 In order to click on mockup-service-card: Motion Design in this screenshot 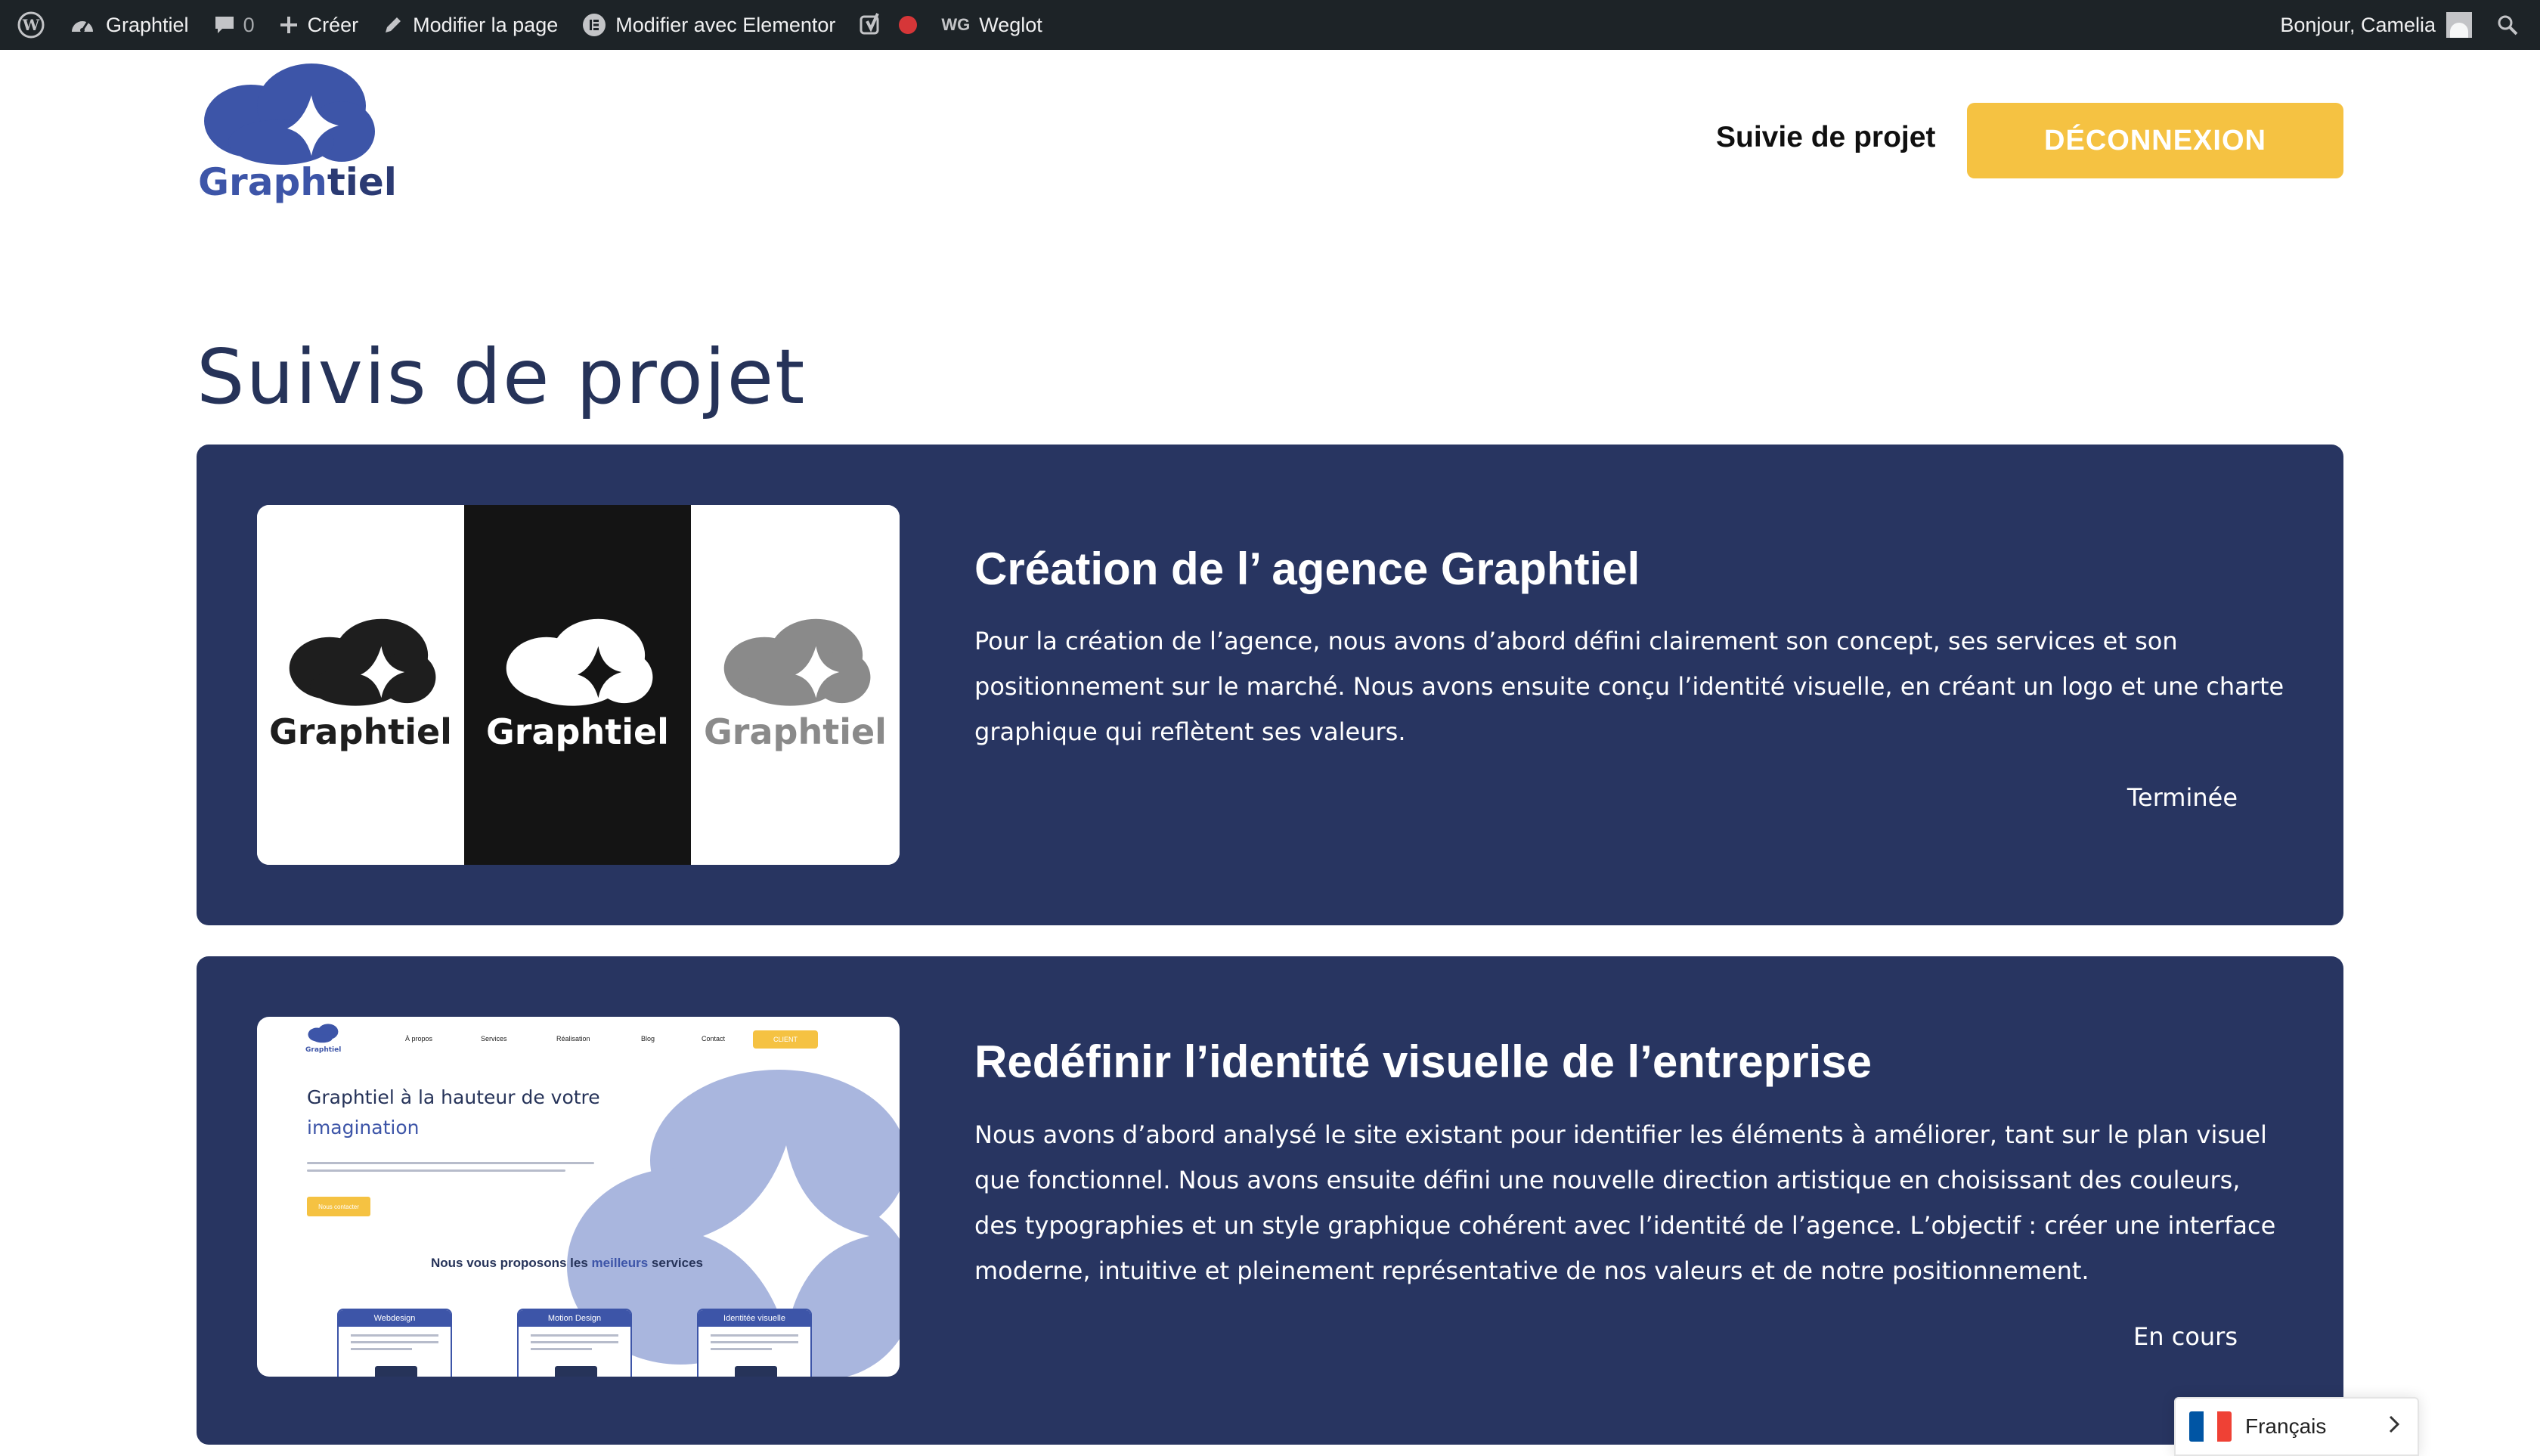, I will do `click(574, 1343)`.